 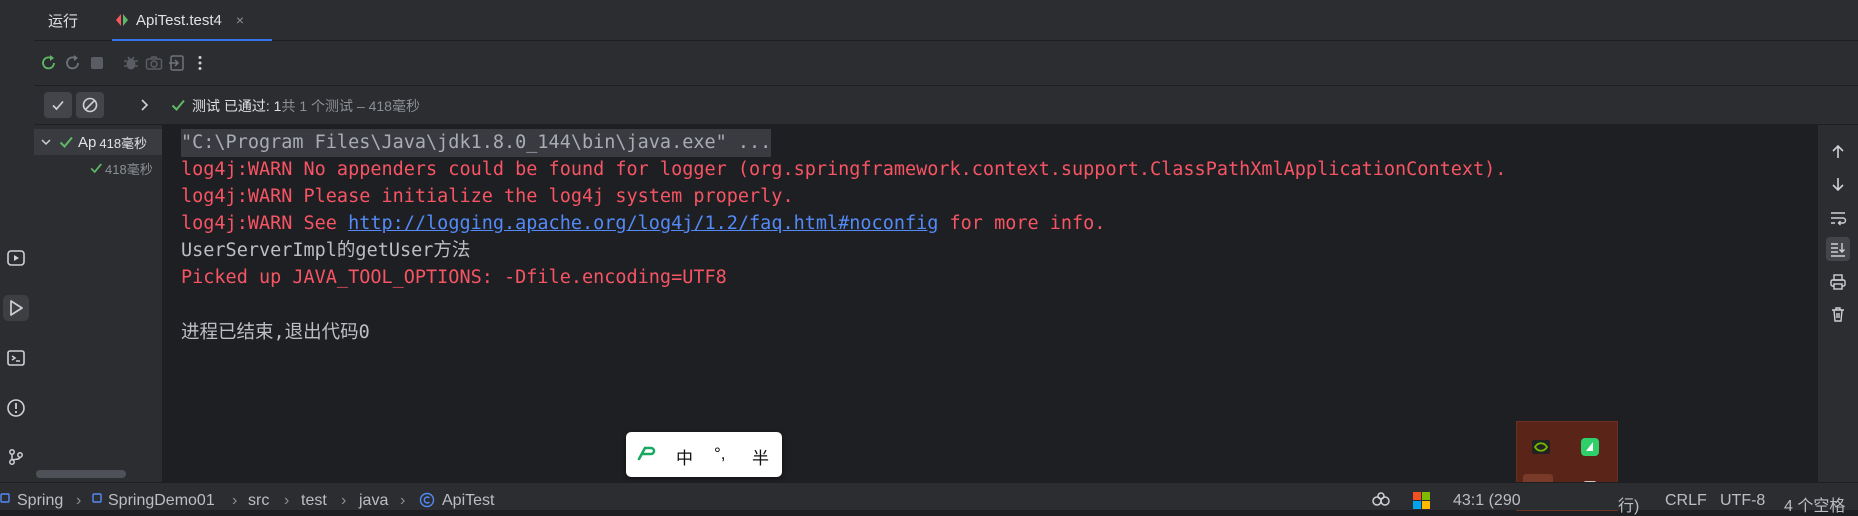 What do you see at coordinates (122, 20) in the screenshot?
I see `test-config-icon` at bounding box center [122, 20].